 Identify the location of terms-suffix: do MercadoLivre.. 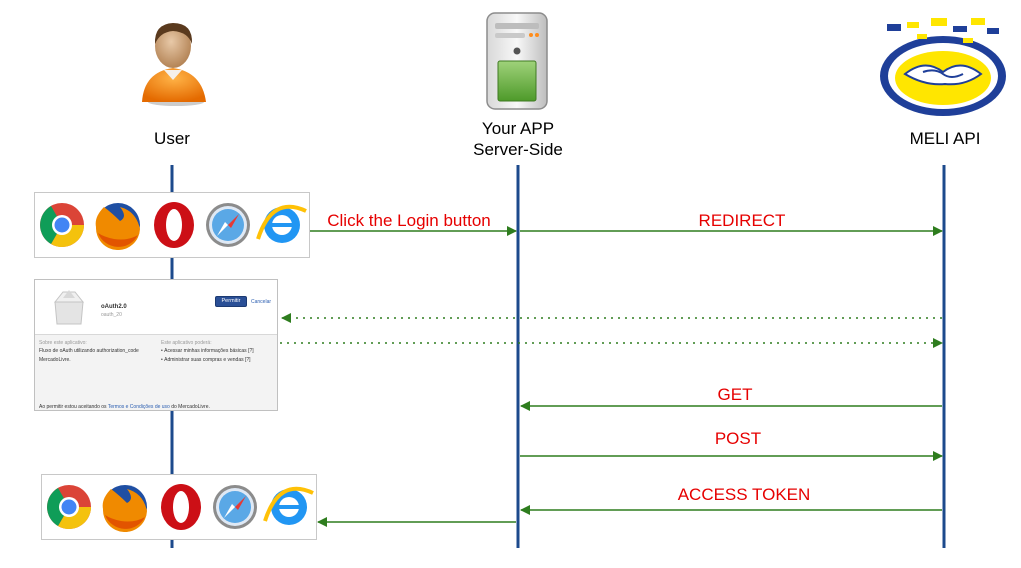
(190, 407).